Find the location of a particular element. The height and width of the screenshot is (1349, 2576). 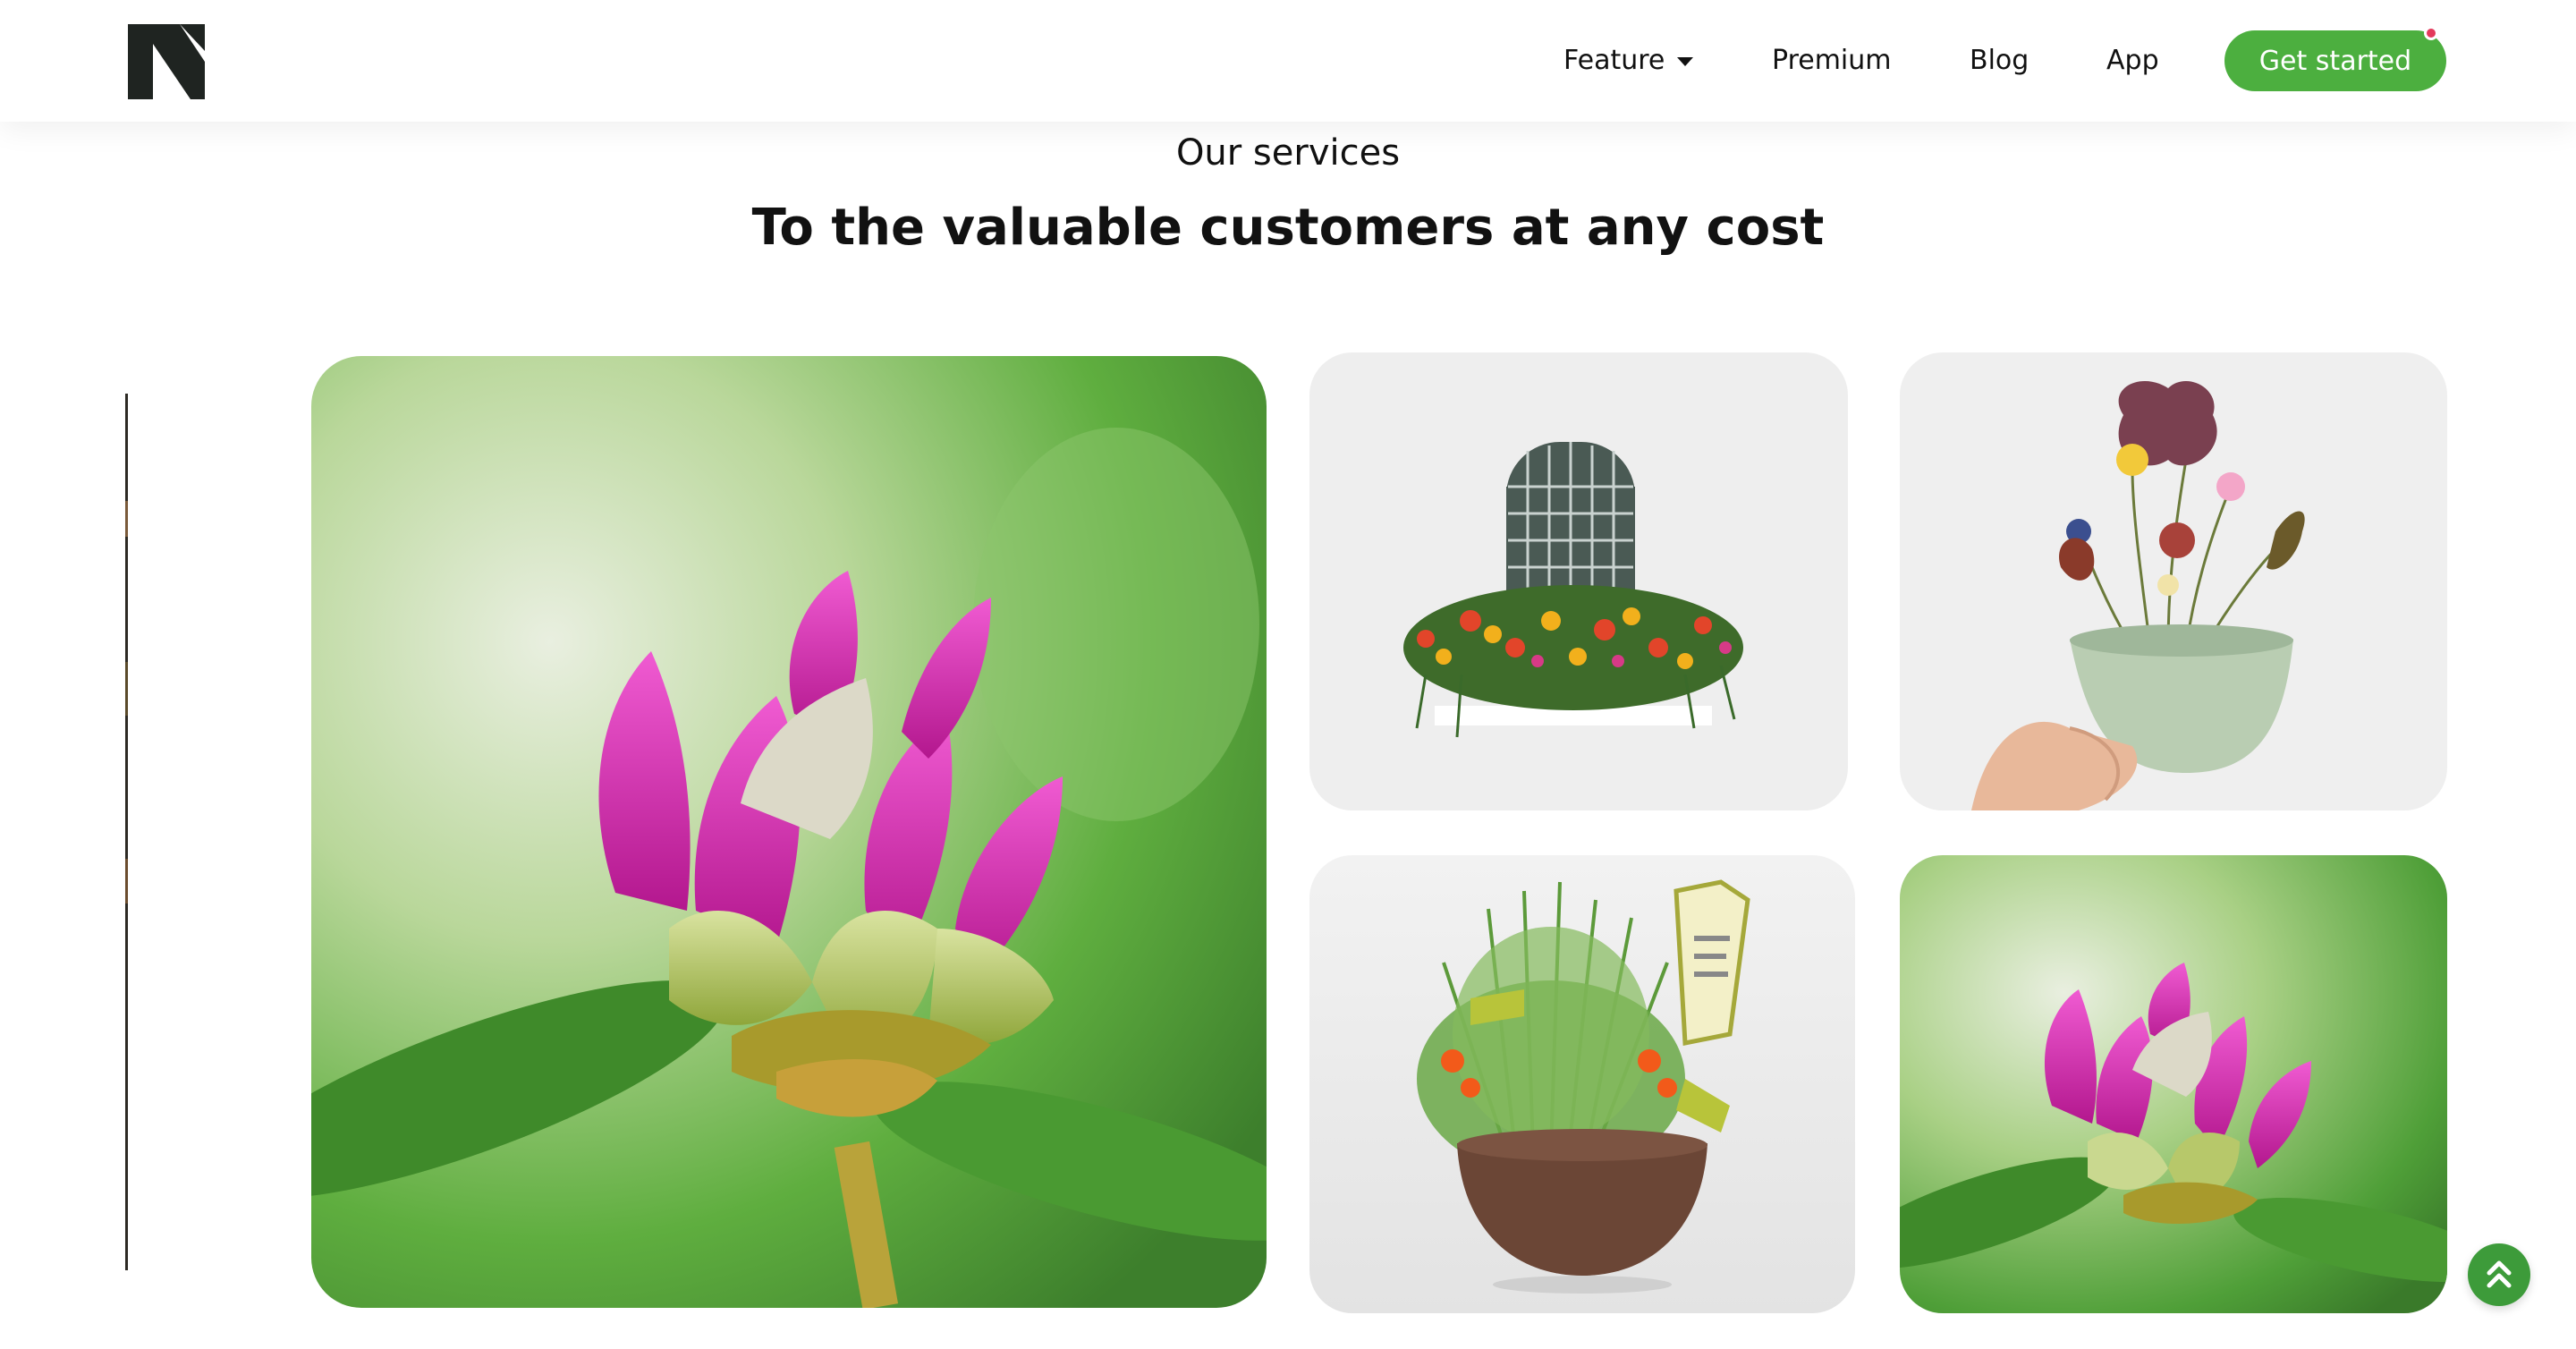

plant-photo-icon is located at coordinates (1582, 1084).